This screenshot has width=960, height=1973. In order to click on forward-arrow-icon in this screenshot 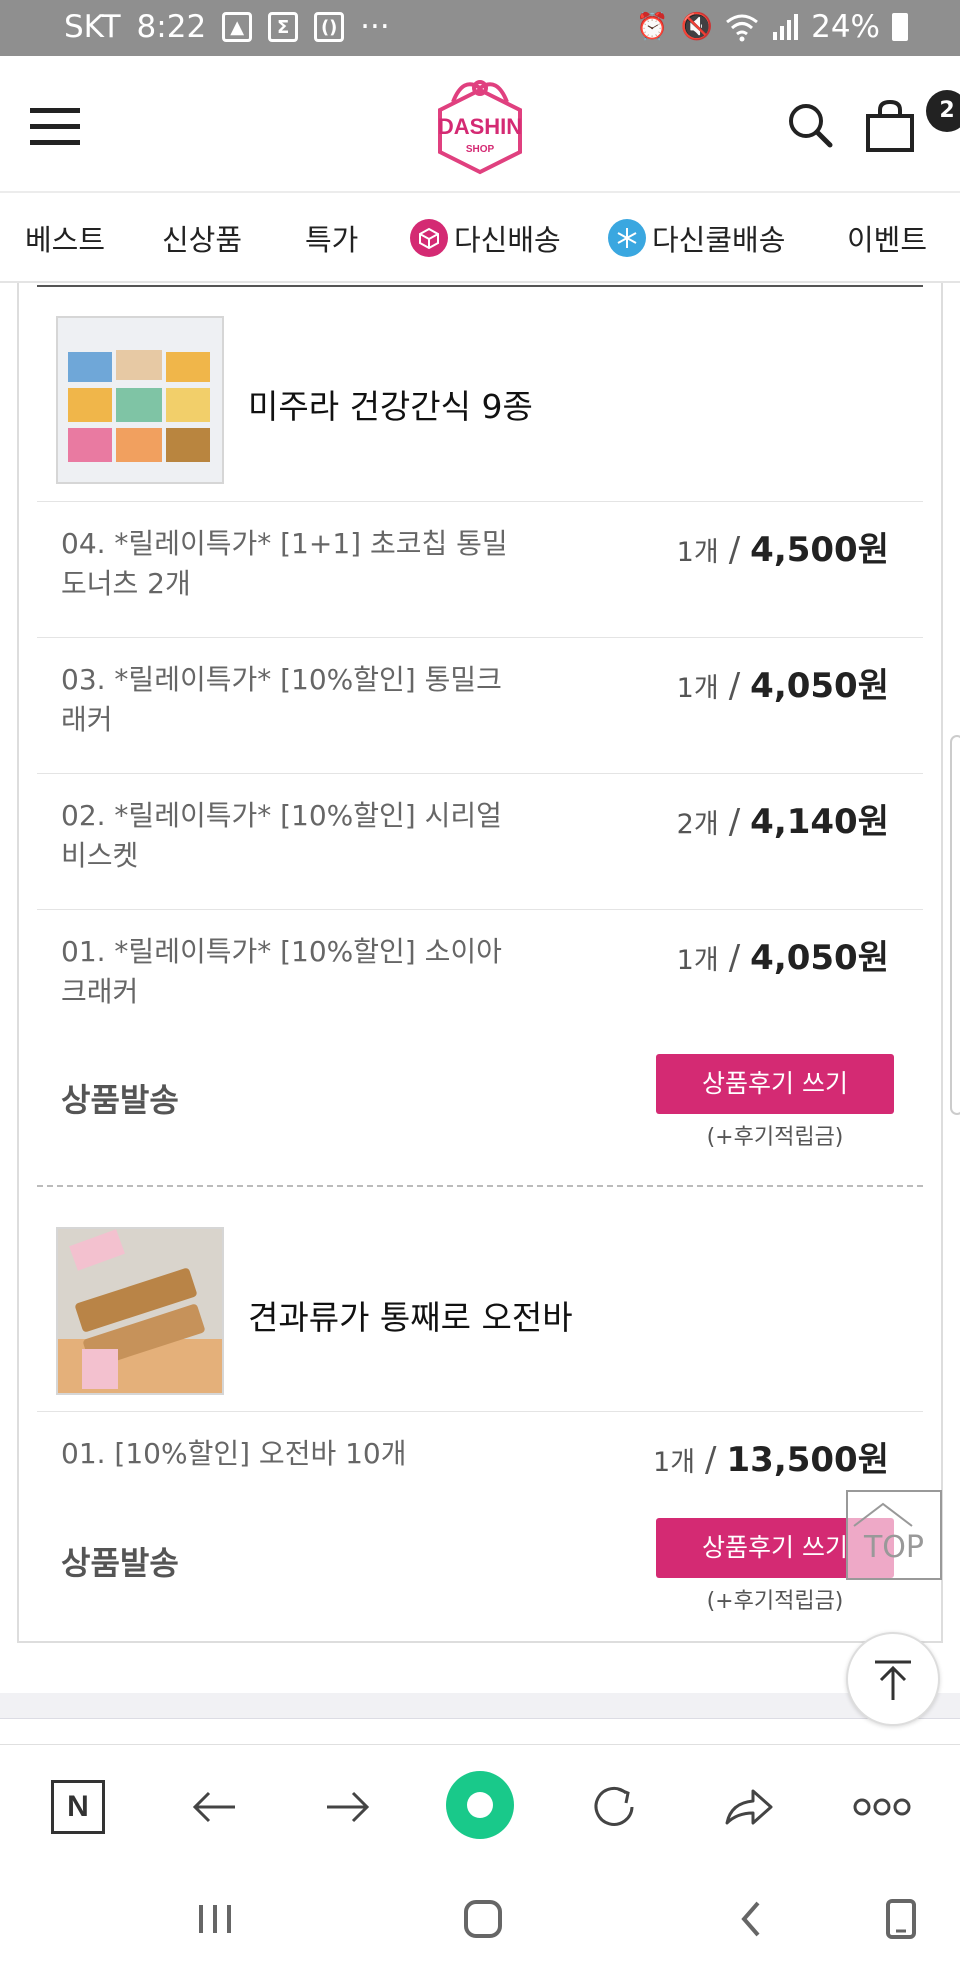, I will do `click(348, 1807)`.